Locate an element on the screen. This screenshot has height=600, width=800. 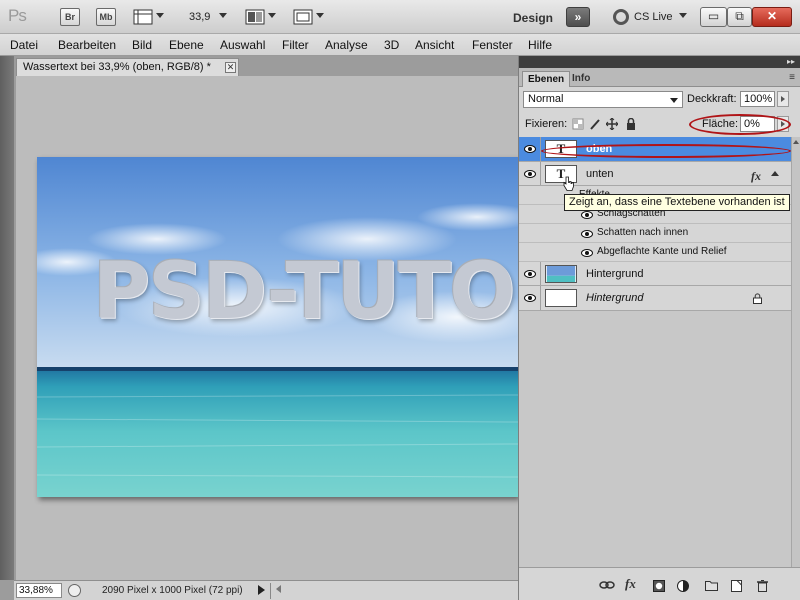
effect-row: Schatten nach innen is located at coordinates (655, 233).